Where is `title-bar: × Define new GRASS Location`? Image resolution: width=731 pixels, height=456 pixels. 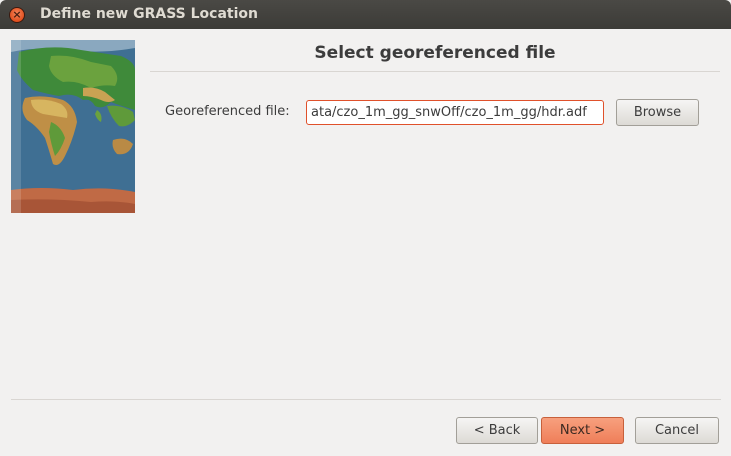
title-bar: × Define new GRASS Location is located at coordinates (365, 14).